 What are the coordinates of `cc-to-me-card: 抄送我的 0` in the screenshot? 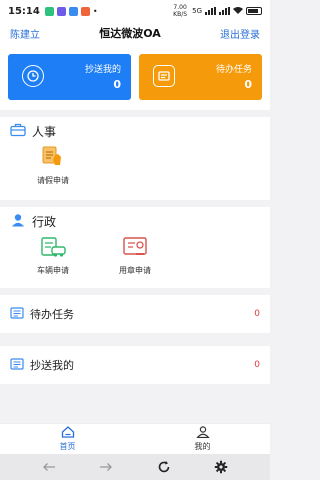 It's located at (69, 77).